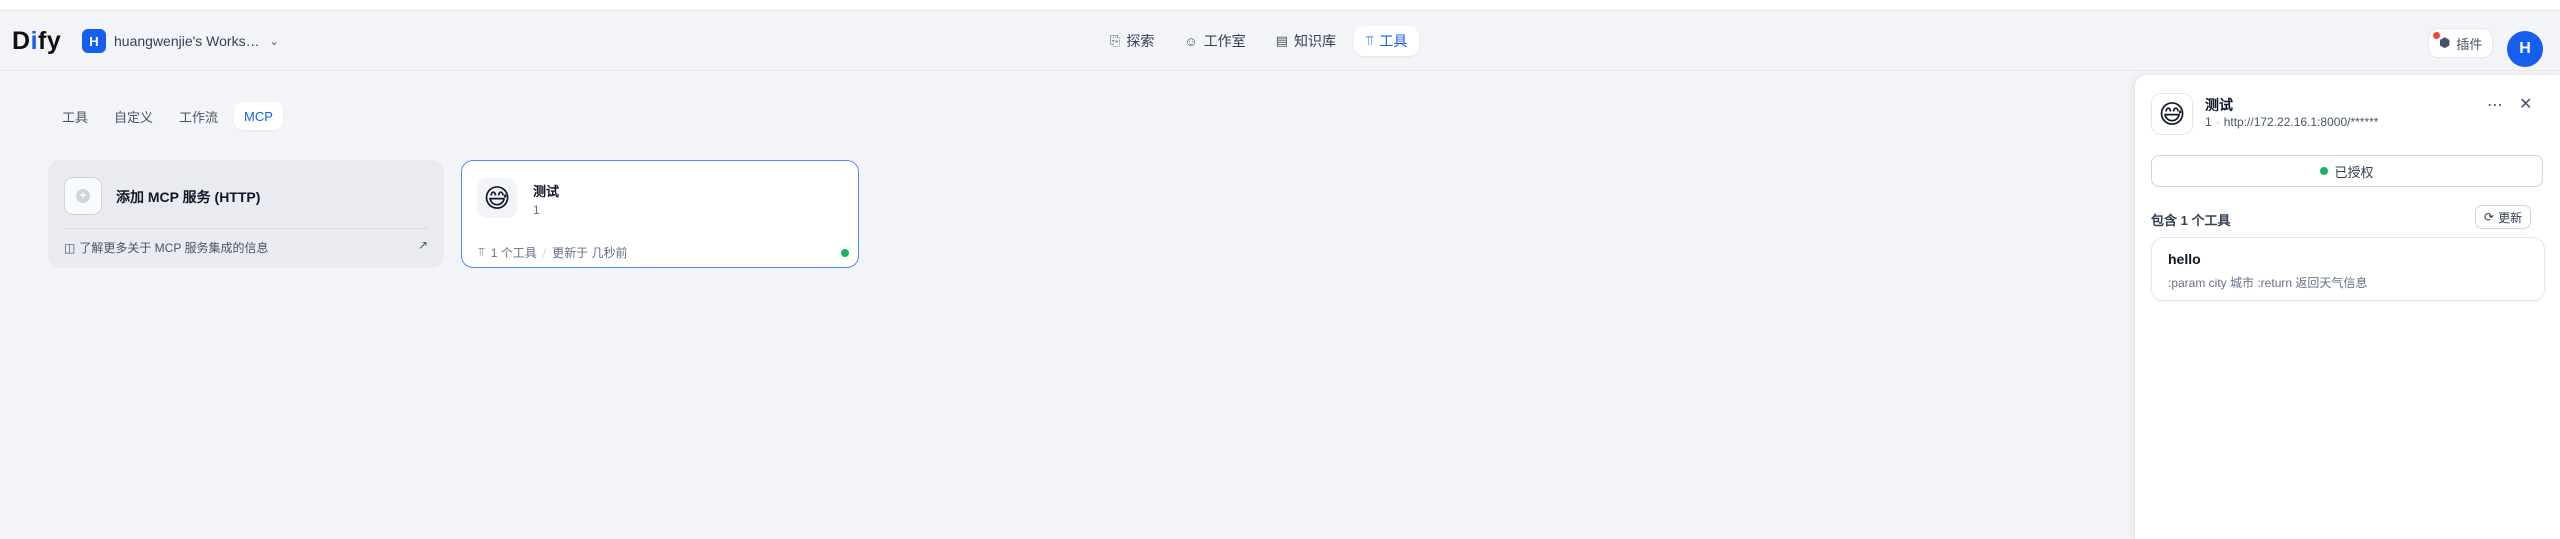  Describe the element at coordinates (274, 41) in the screenshot. I see `chevron-down-icon: ⌄` at that location.